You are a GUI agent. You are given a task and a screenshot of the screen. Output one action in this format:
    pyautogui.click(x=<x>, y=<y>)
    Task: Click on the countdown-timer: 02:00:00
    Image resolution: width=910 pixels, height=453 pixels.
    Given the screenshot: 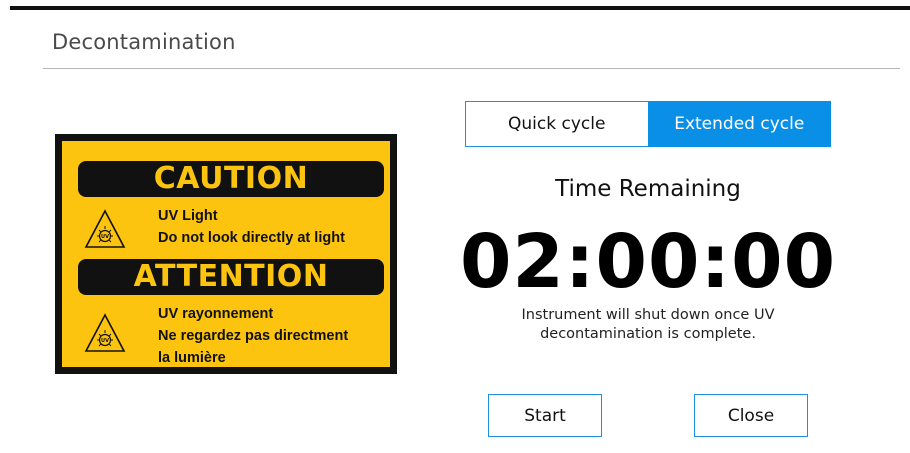 What is the action you would take?
    pyautogui.click(x=648, y=262)
    